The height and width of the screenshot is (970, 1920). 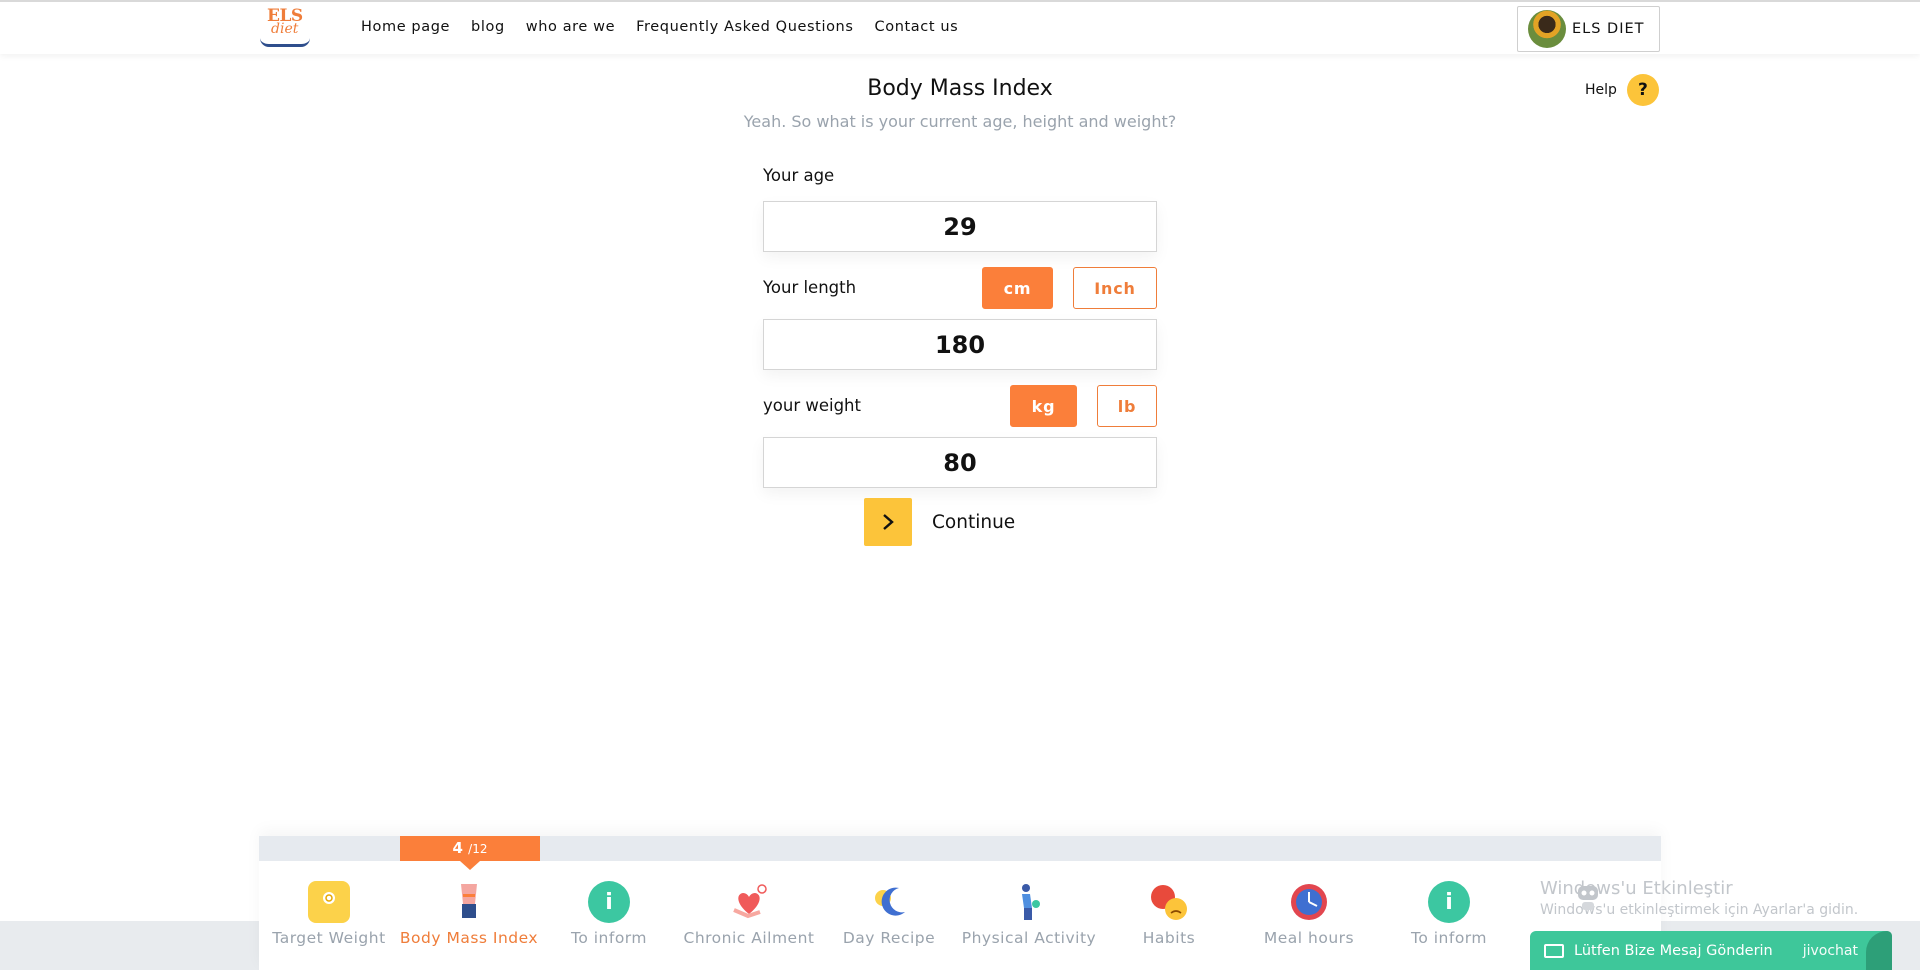 I want to click on sun-moon-icon, so click(x=889, y=902).